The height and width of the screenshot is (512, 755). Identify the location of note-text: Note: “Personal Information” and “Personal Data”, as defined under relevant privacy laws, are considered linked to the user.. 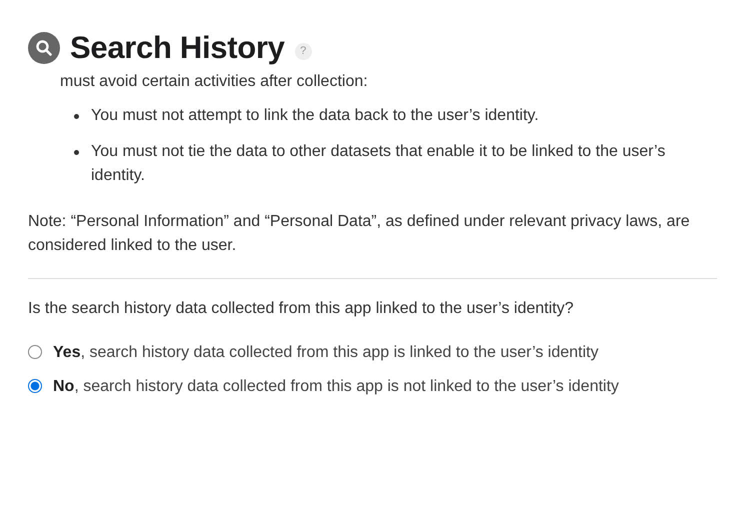
(359, 234).